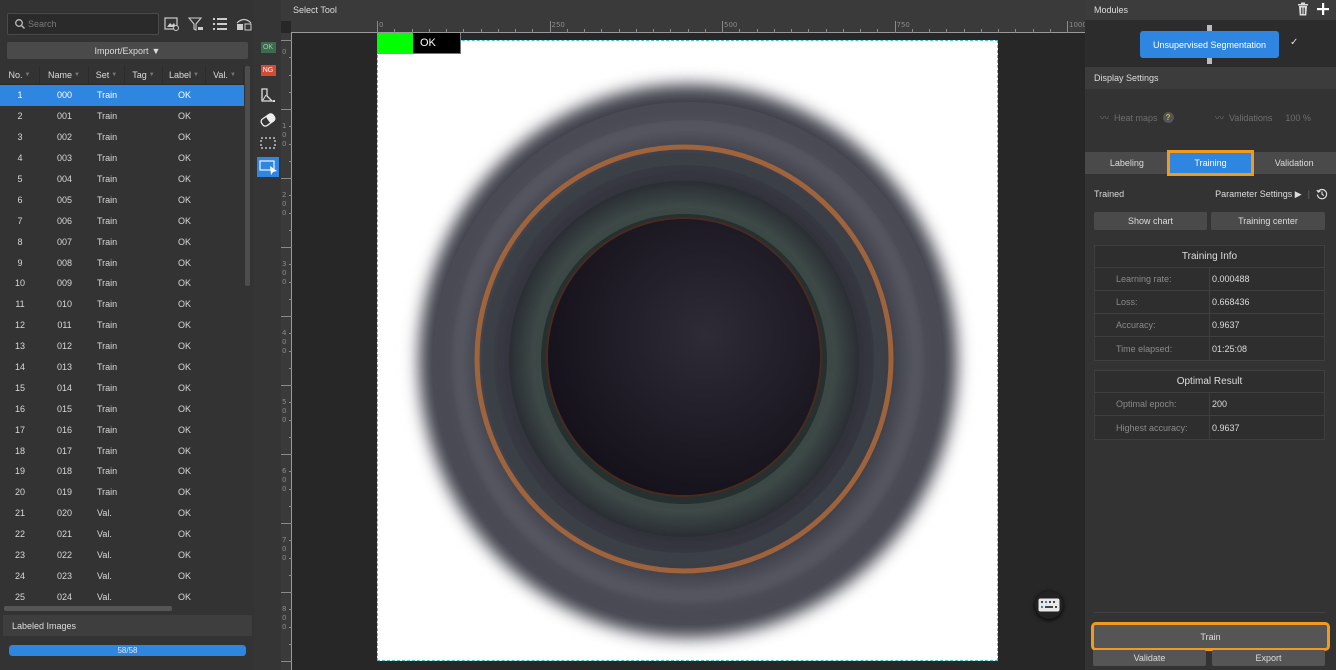 This screenshot has width=1336, height=670. Describe the element at coordinates (122, 179) in the screenshot. I see `table-row: 5 004 Train OK` at that location.